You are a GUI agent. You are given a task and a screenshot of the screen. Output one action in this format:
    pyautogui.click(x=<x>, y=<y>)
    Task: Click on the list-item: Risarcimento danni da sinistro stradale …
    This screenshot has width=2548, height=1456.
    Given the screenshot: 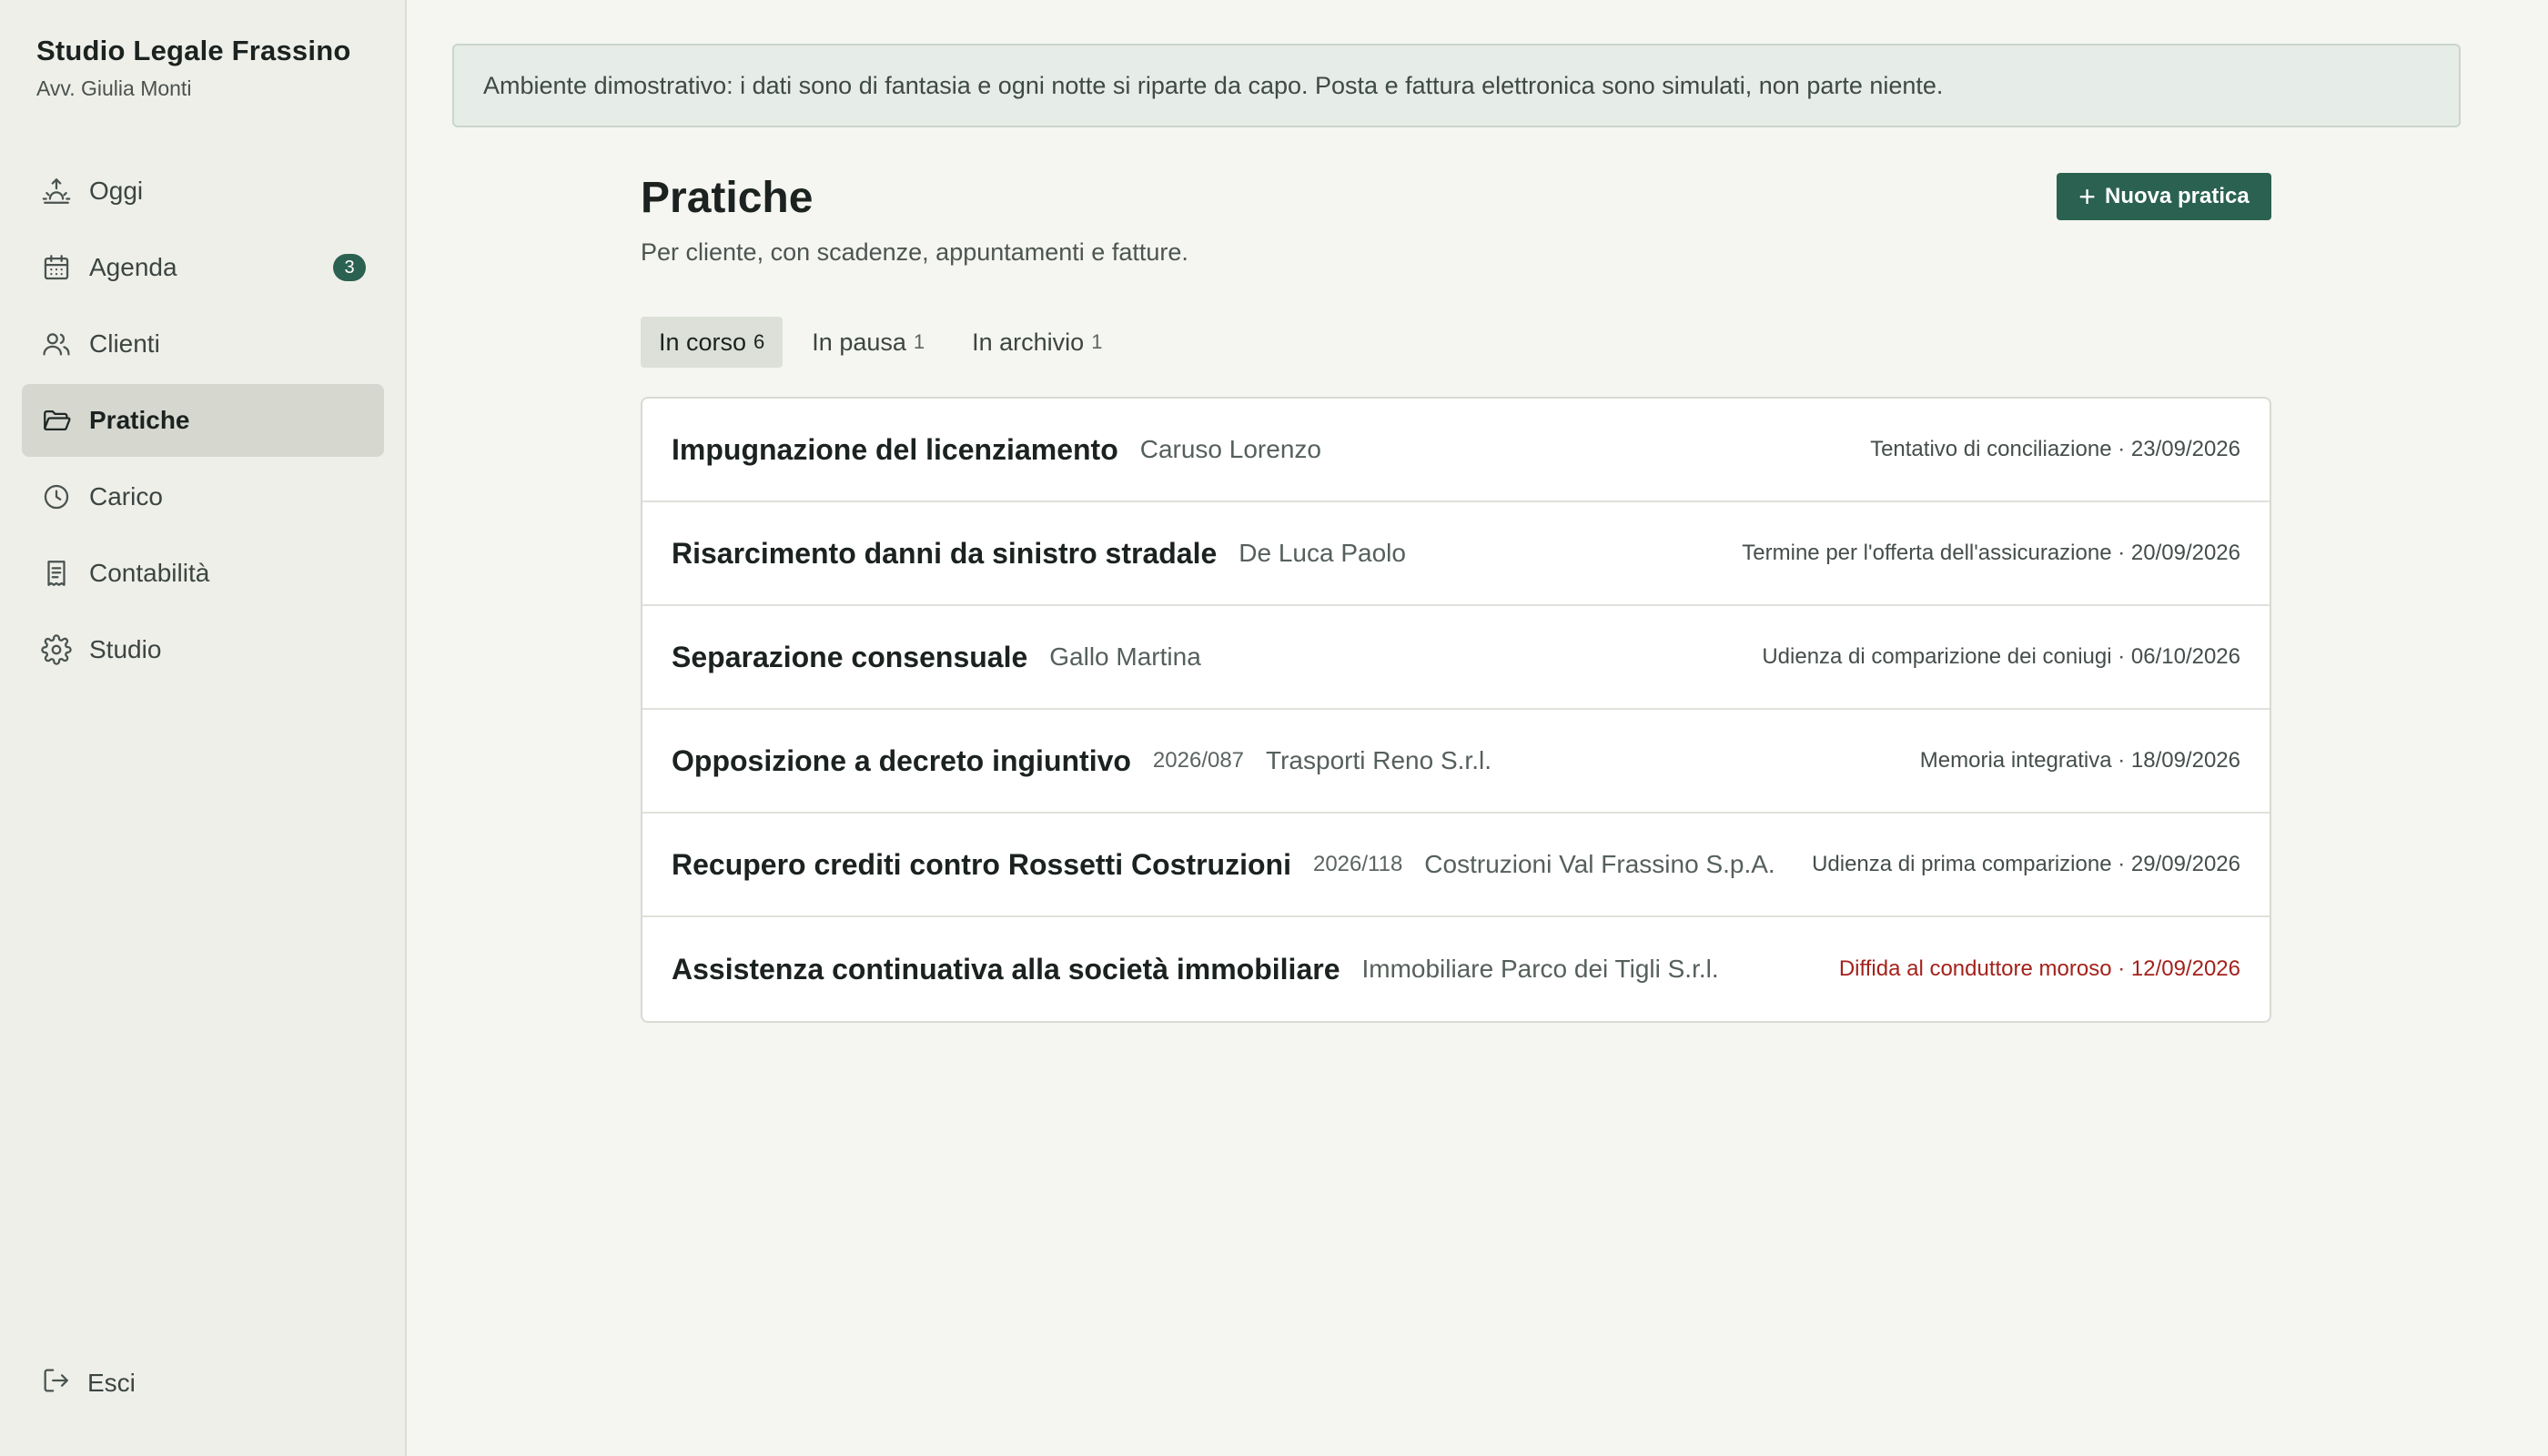 What is the action you would take?
    pyautogui.click(x=1456, y=554)
    